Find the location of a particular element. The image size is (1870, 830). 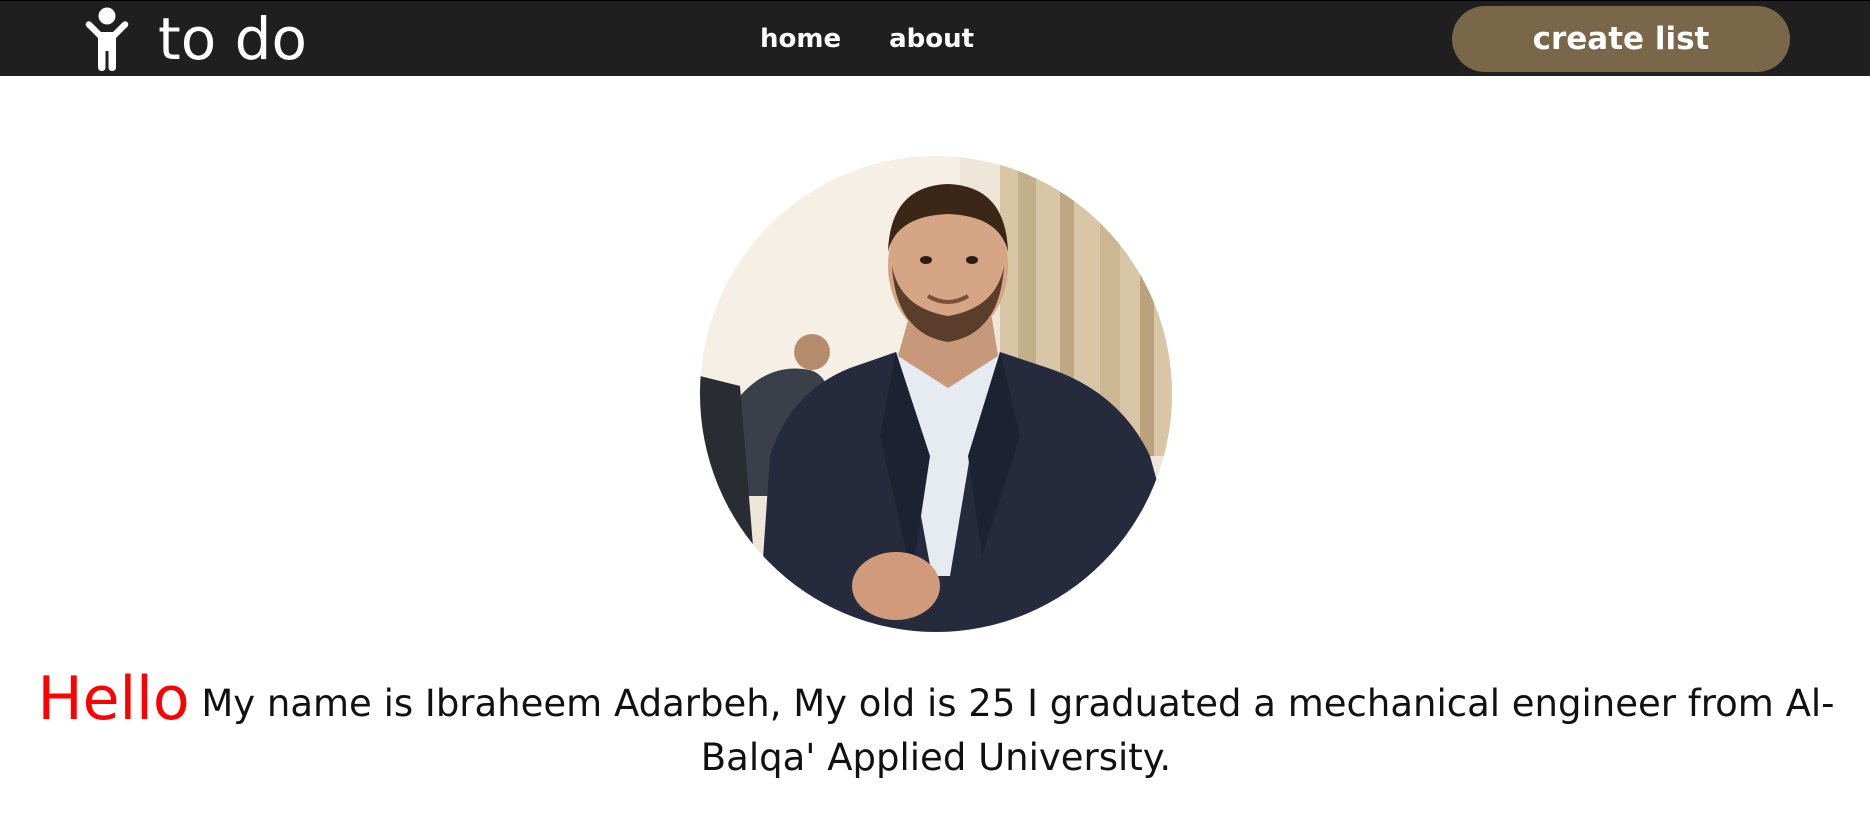

brand-link: to do is located at coordinates (194, 39).